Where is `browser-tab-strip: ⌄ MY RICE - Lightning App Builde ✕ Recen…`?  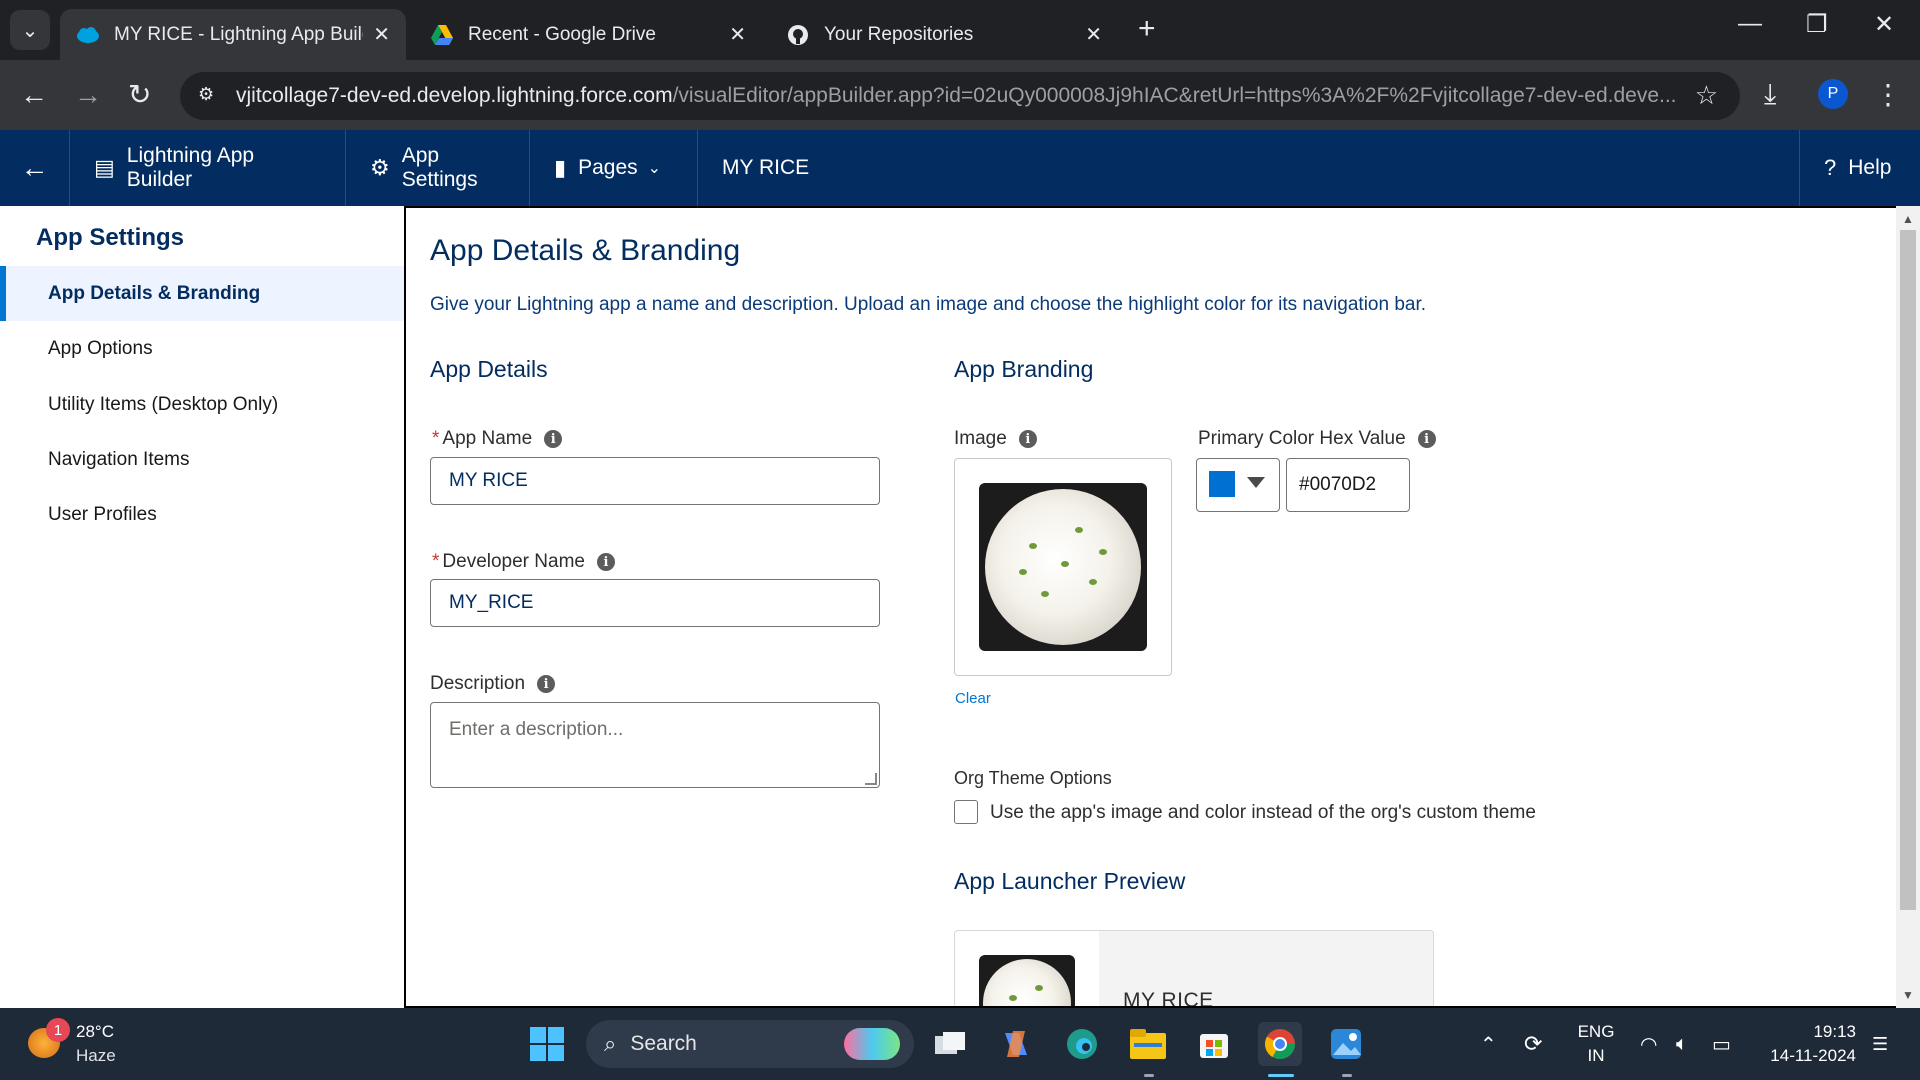
browser-tab-strip: ⌄ MY RICE - Lightning App Builde ✕ Recen… is located at coordinates (960, 30).